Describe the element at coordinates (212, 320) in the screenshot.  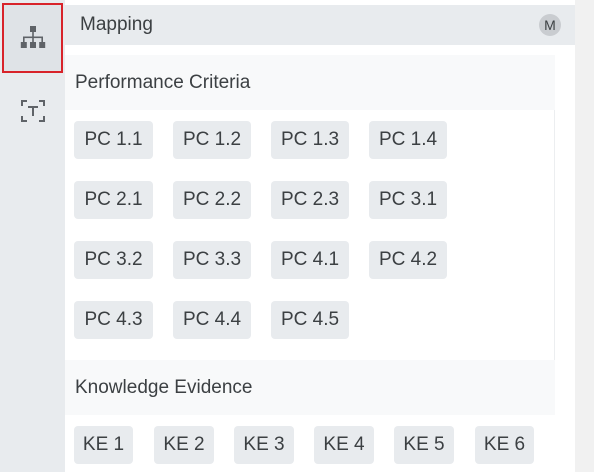
I see `pc-chip: PC 4.4` at that location.